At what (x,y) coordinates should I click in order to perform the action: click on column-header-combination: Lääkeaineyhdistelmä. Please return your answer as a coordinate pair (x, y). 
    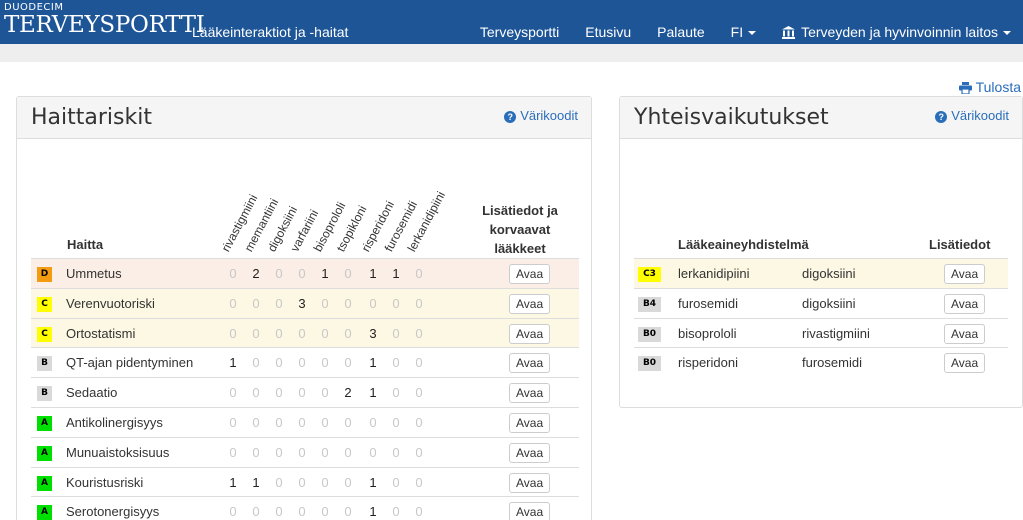
    Looking at the image, I should click on (743, 244).